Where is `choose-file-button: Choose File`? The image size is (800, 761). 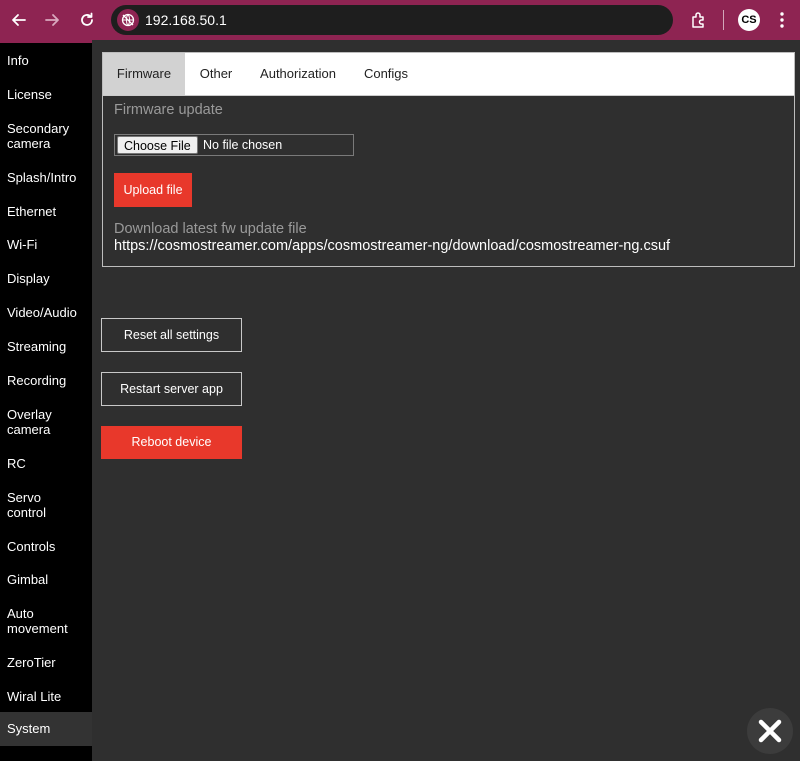
choose-file-button: Choose File is located at coordinates (157, 145).